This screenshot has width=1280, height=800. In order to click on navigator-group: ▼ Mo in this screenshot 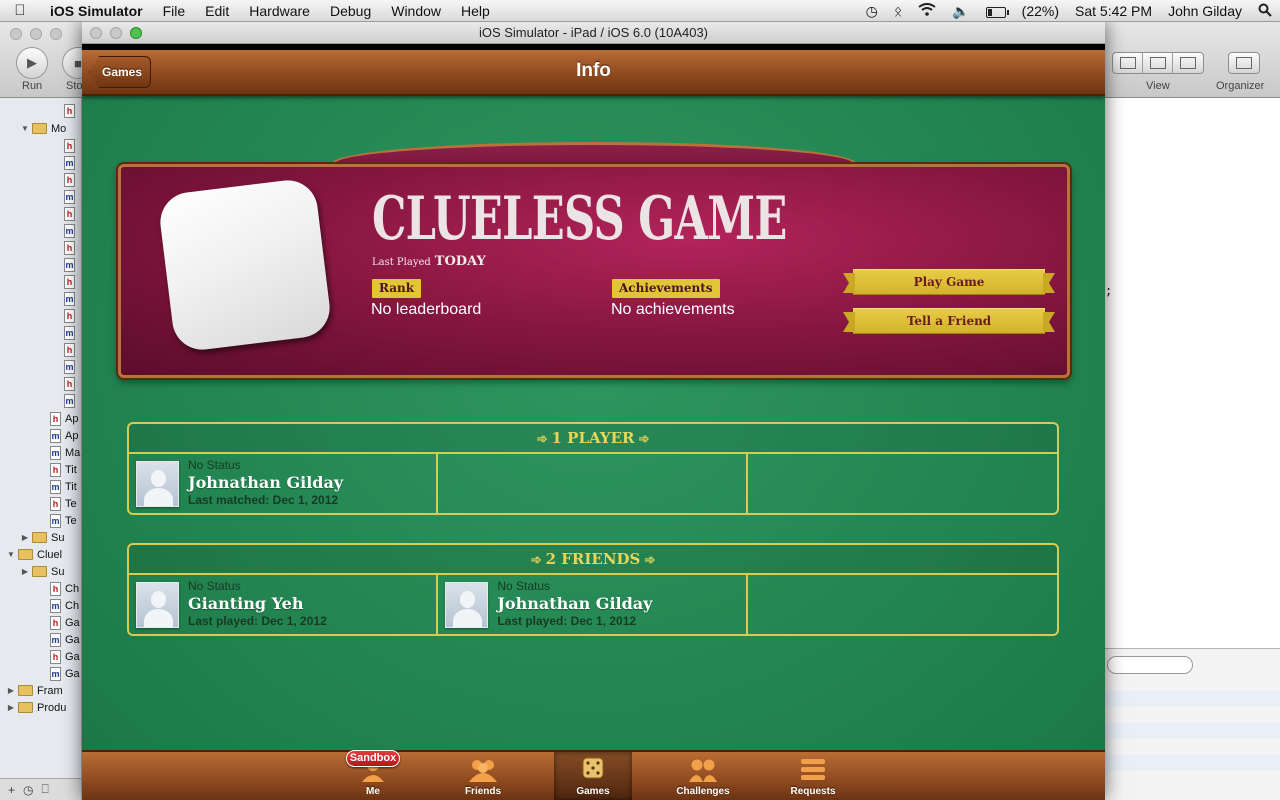, I will do `click(40, 128)`.